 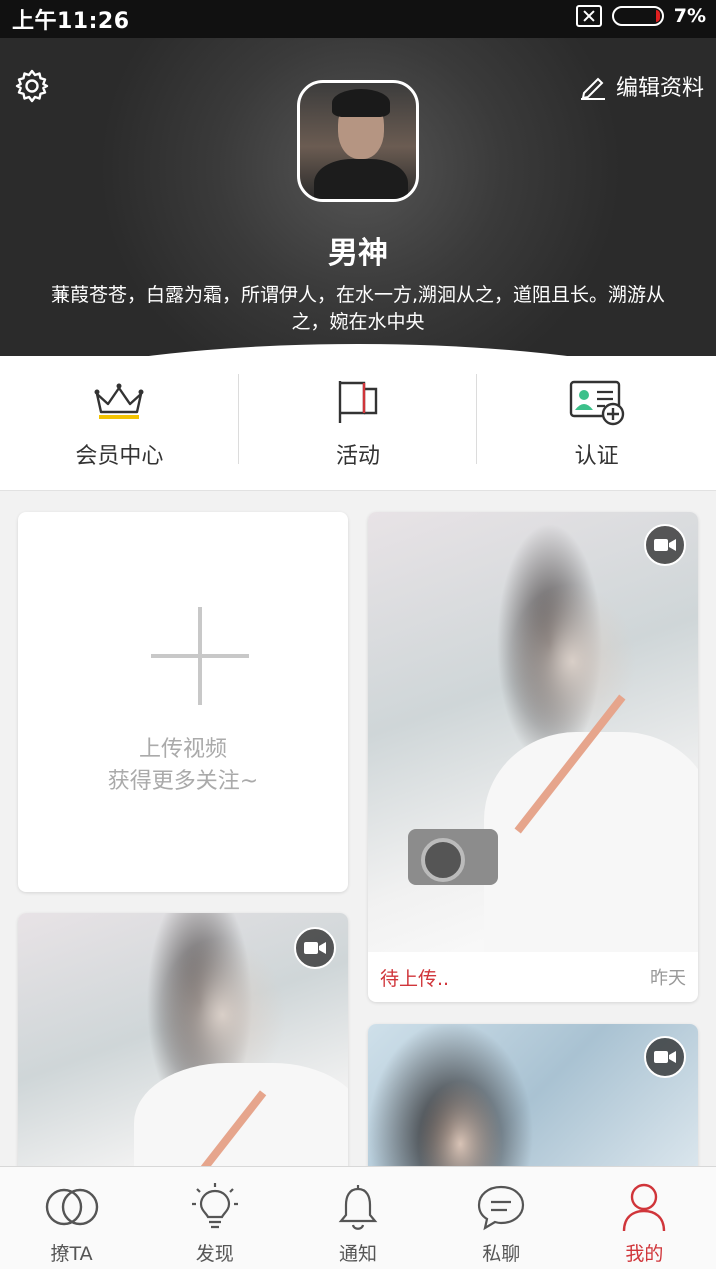 I want to click on gear-icon, so click(x=32, y=86).